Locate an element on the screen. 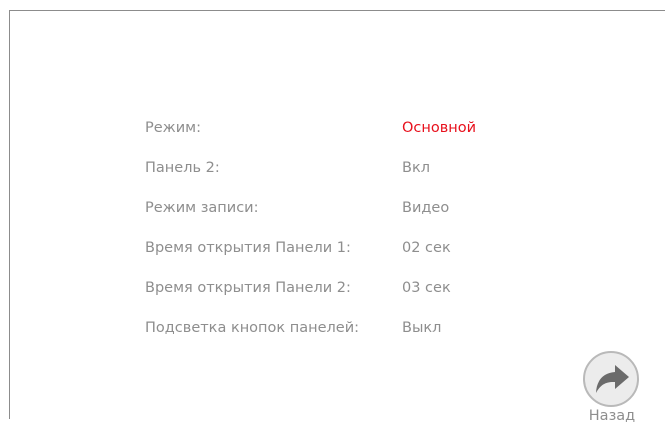  setting-panel2-open-time-value: 03 сек is located at coordinates (426, 288).